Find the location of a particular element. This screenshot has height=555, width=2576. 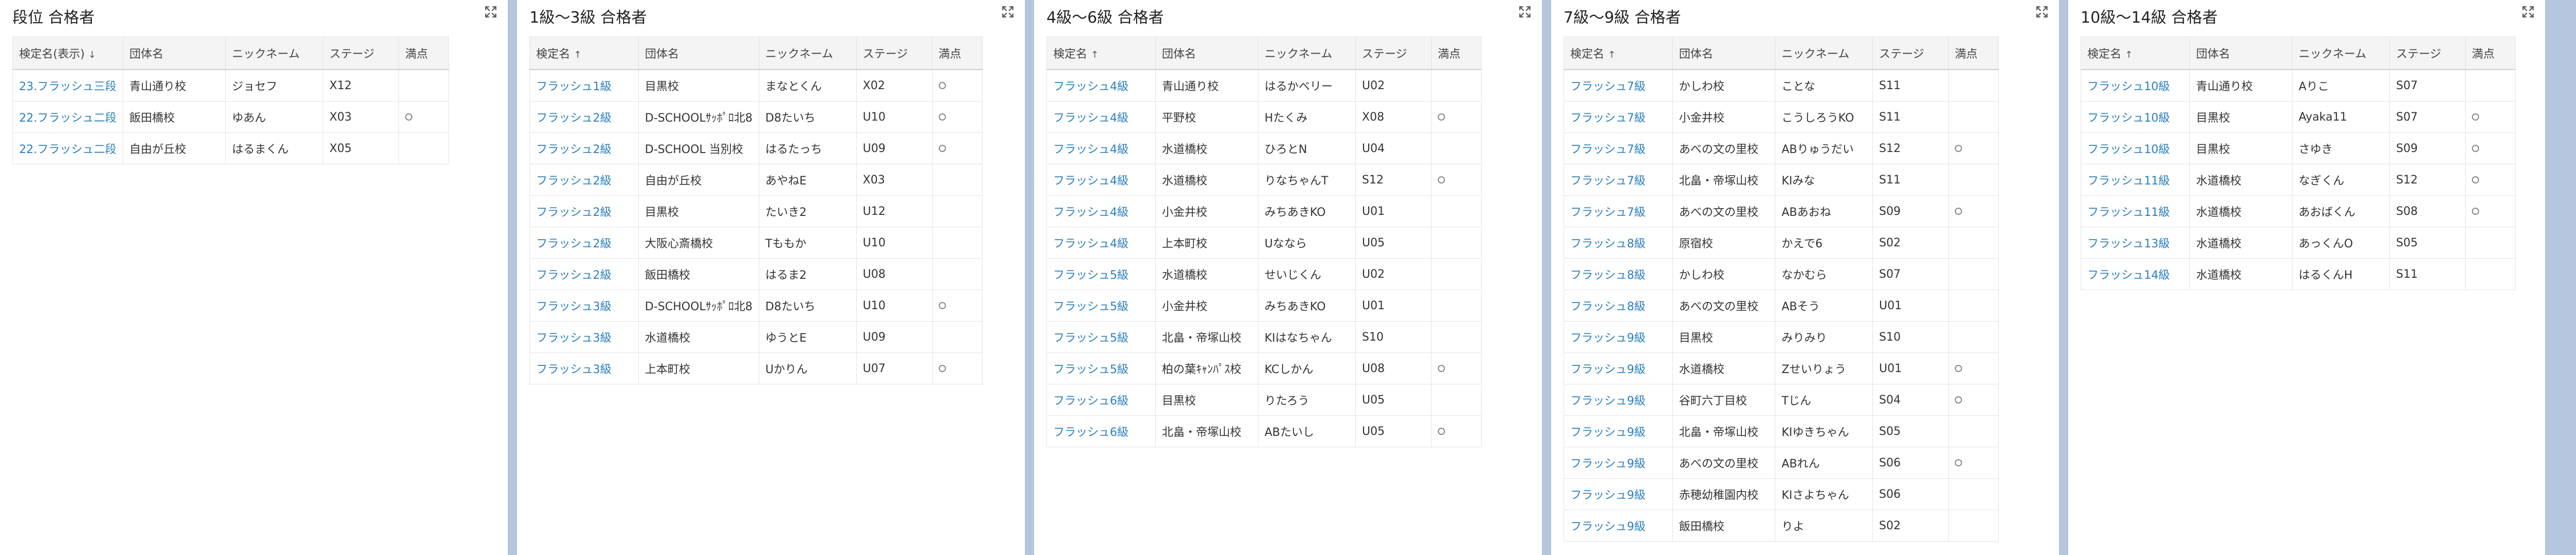

cell-nickname: KIさよちゃん is located at coordinates (1824, 494).